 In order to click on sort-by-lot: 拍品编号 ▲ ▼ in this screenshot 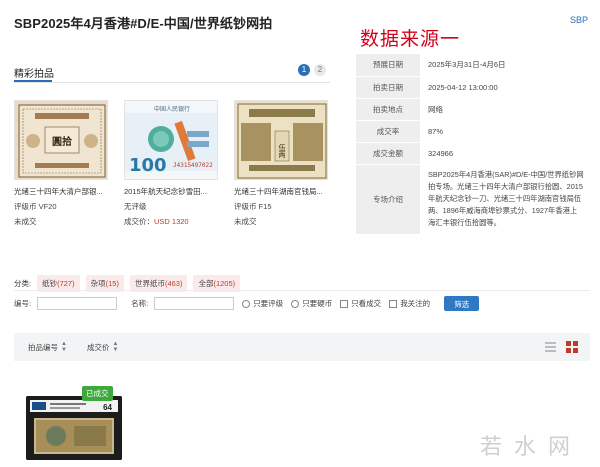, I will do `click(47, 347)`.